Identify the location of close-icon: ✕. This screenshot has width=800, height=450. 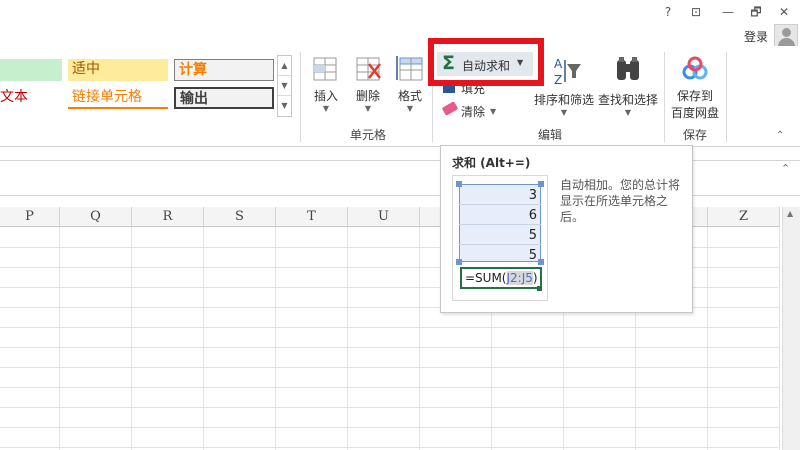
(784, 12).